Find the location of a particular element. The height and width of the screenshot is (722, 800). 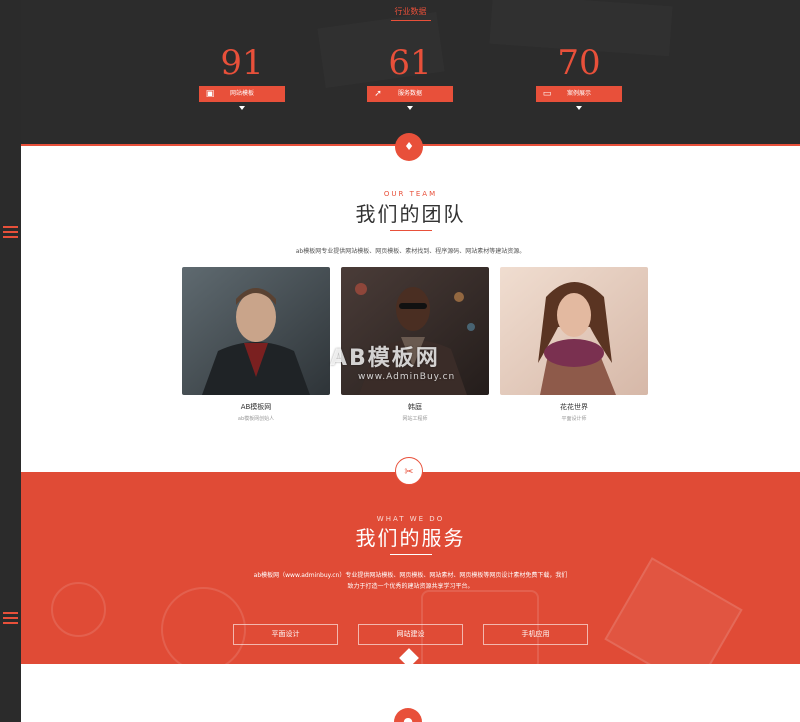

left-rail is located at coordinates (10, 361).